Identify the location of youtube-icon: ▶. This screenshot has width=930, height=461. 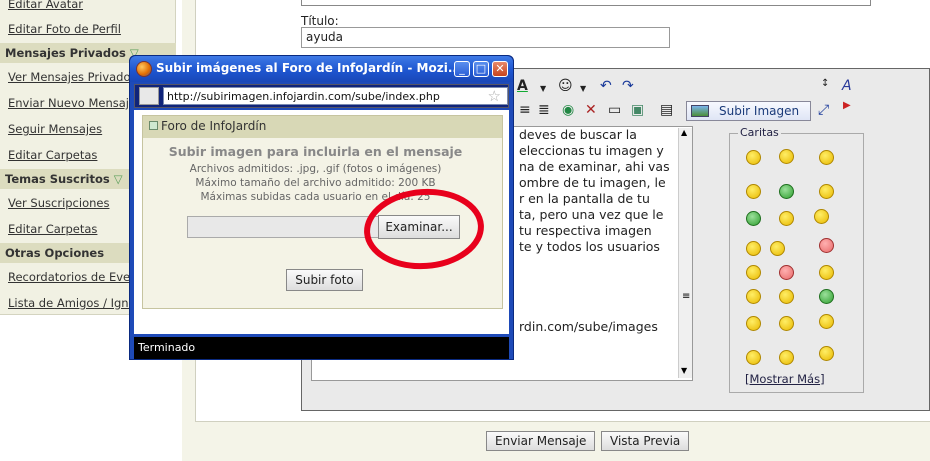
(847, 105).